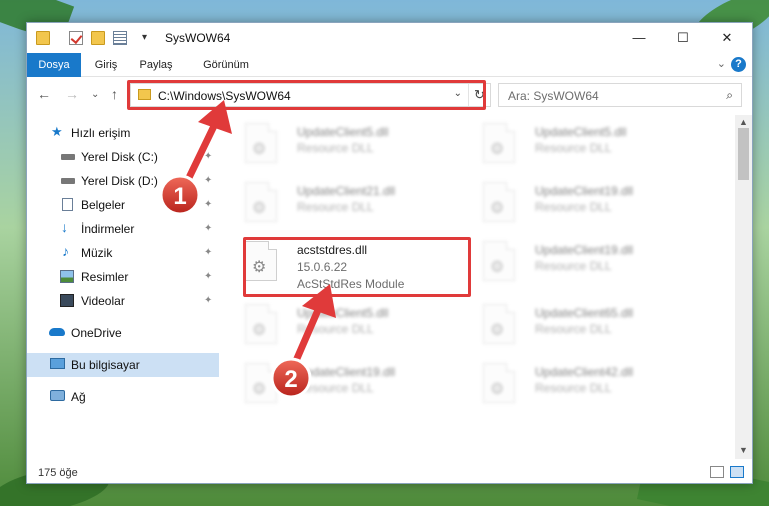 Image resolution: width=769 pixels, height=506 pixels. Describe the element at coordinates (65, 251) in the screenshot. I see `music-icon: ♪` at that location.